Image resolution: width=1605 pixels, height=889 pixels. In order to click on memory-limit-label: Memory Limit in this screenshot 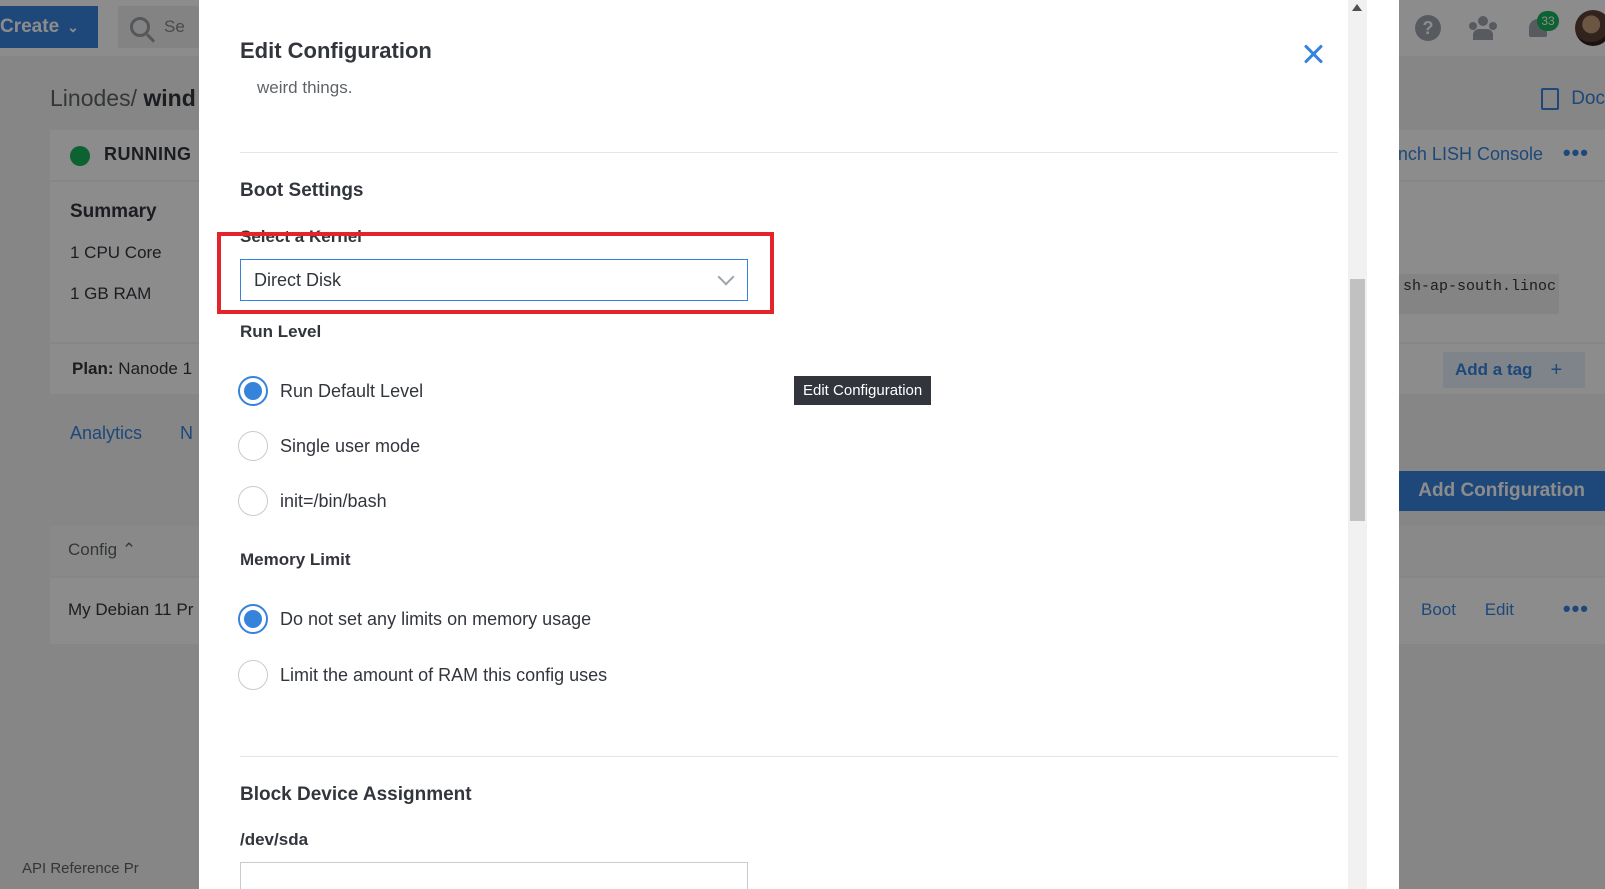, I will do `click(295, 559)`.